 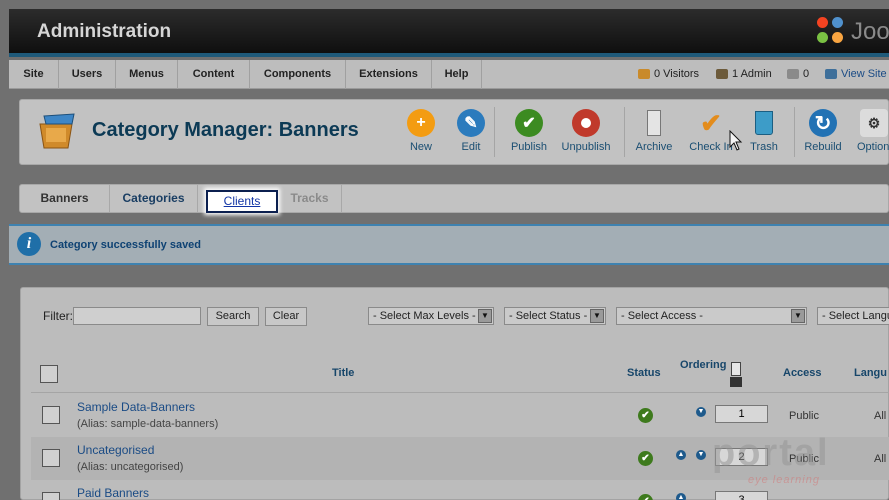 What do you see at coordinates (65, 198) in the screenshot?
I see `tab-banners: Banners` at bounding box center [65, 198].